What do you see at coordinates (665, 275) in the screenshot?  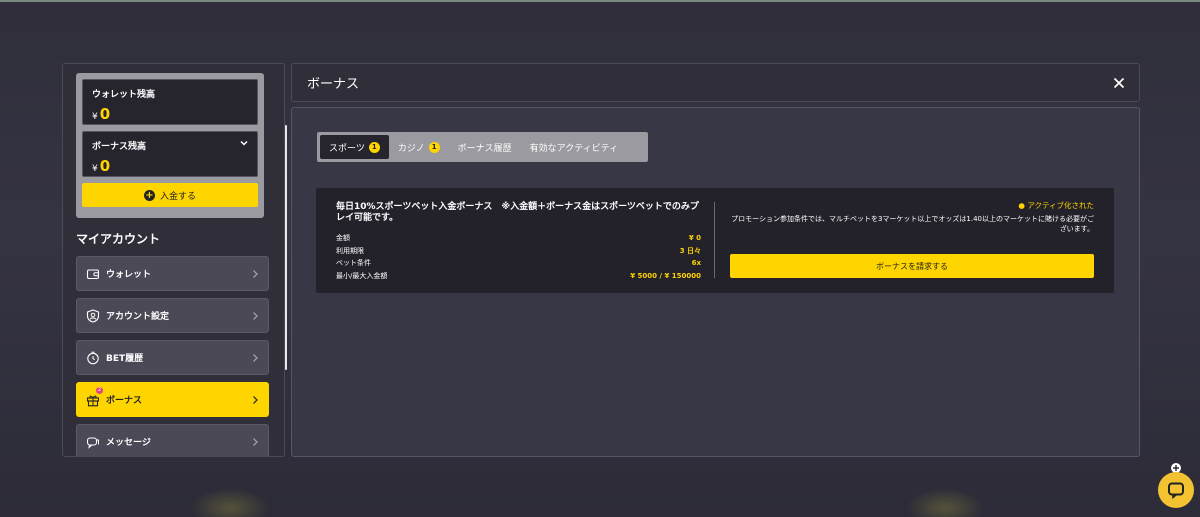 I see `row-value: ¥ 5000 / ¥ 150000` at bounding box center [665, 275].